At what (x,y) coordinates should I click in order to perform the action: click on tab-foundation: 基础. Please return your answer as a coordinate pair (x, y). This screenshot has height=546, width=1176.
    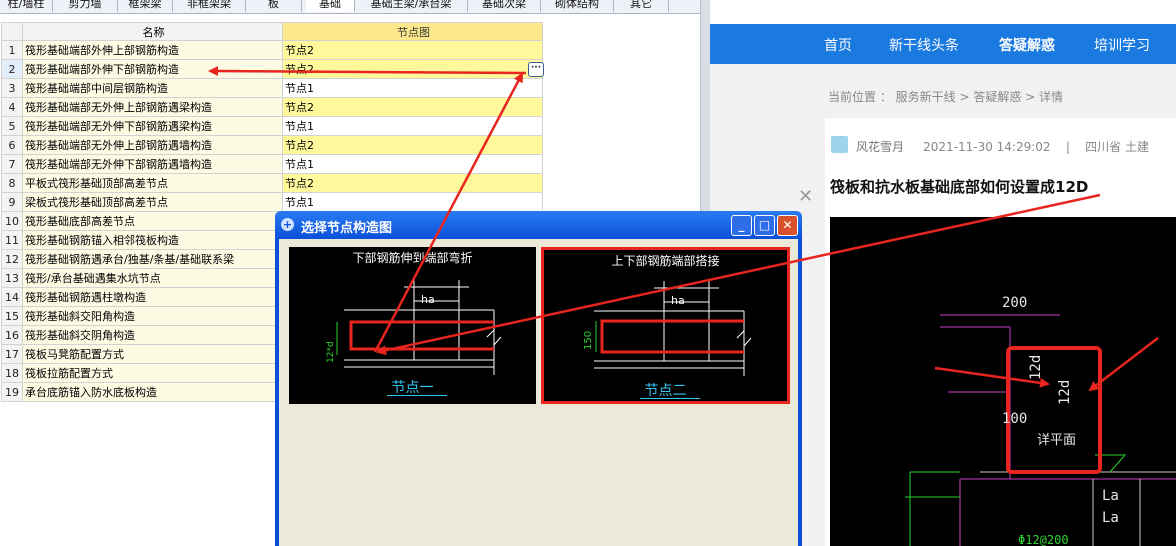
    Looking at the image, I should click on (330, 6).